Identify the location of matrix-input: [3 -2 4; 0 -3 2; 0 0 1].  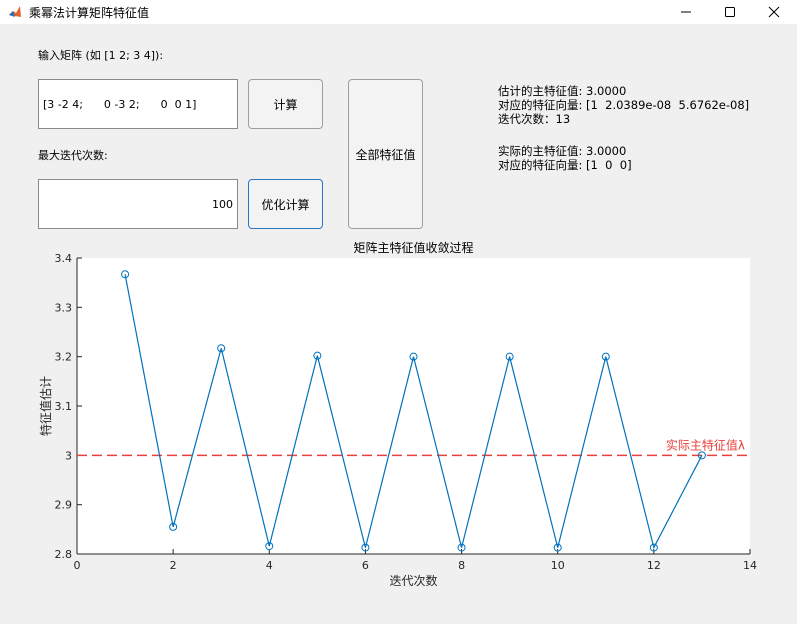
(138, 104).